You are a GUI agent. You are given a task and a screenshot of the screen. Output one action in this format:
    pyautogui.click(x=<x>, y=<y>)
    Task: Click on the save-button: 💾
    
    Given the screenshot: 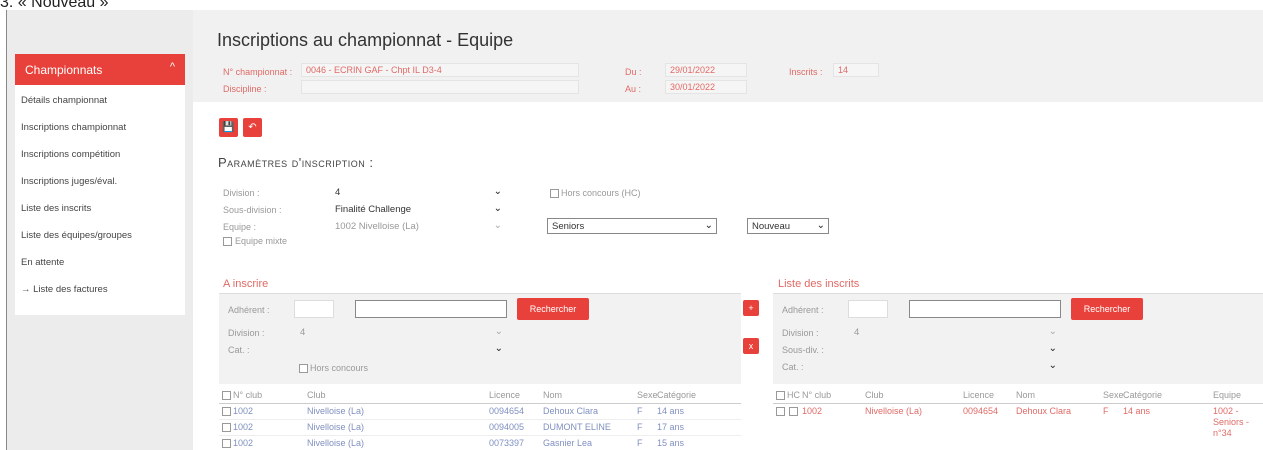 What is the action you would take?
    pyautogui.click(x=228, y=127)
    